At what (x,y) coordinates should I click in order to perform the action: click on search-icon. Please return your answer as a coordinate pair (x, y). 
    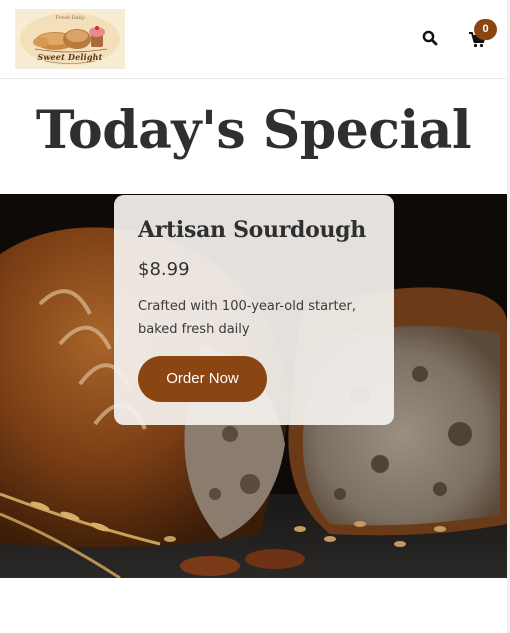
    Looking at the image, I should click on (430, 38).